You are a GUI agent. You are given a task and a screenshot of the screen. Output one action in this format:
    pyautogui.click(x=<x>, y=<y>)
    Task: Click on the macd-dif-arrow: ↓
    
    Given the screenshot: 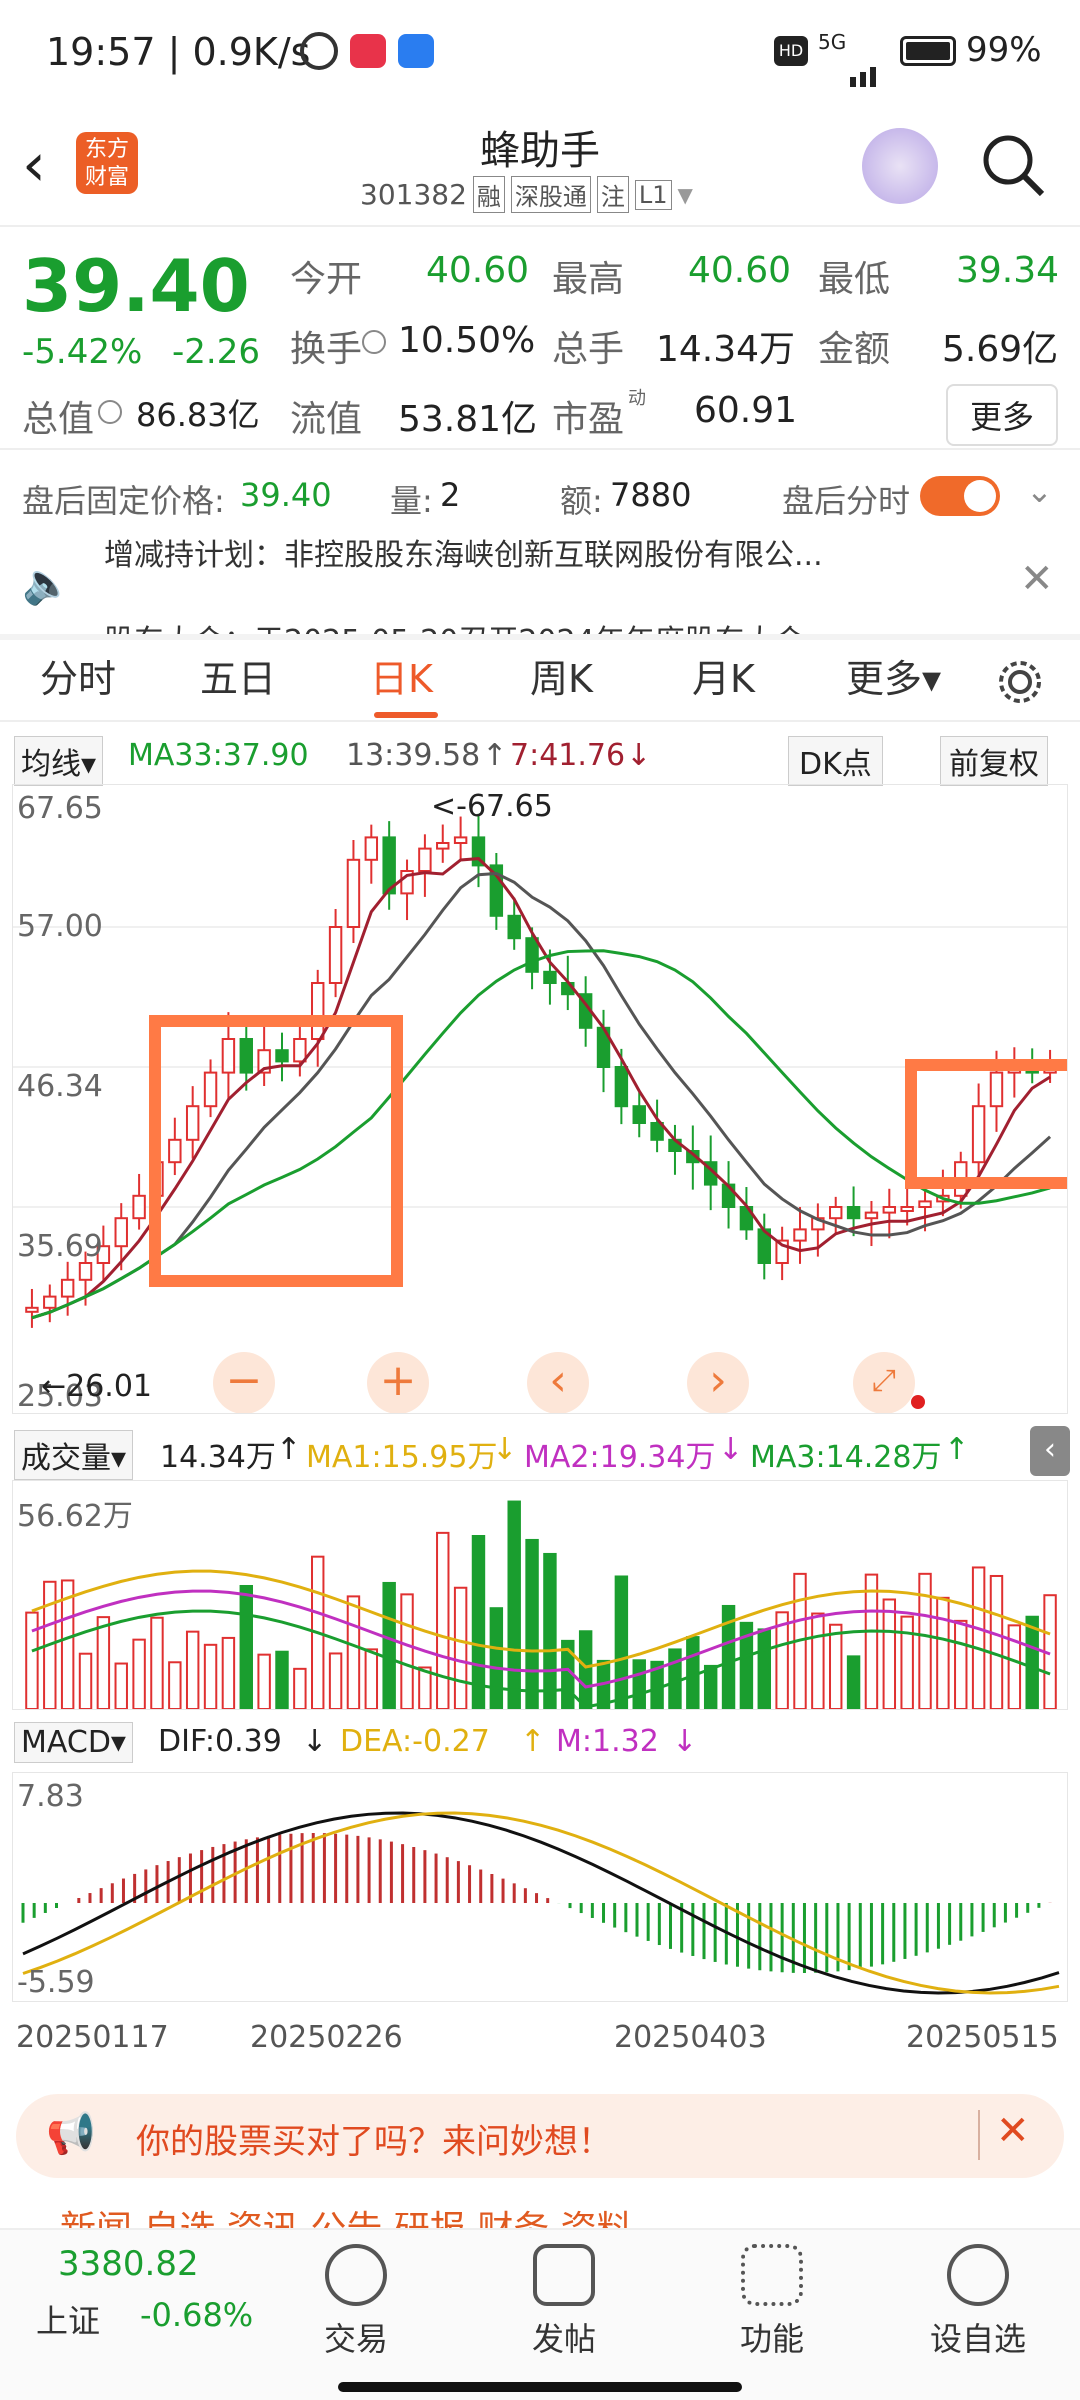 What is the action you would take?
    pyautogui.click(x=315, y=1741)
    